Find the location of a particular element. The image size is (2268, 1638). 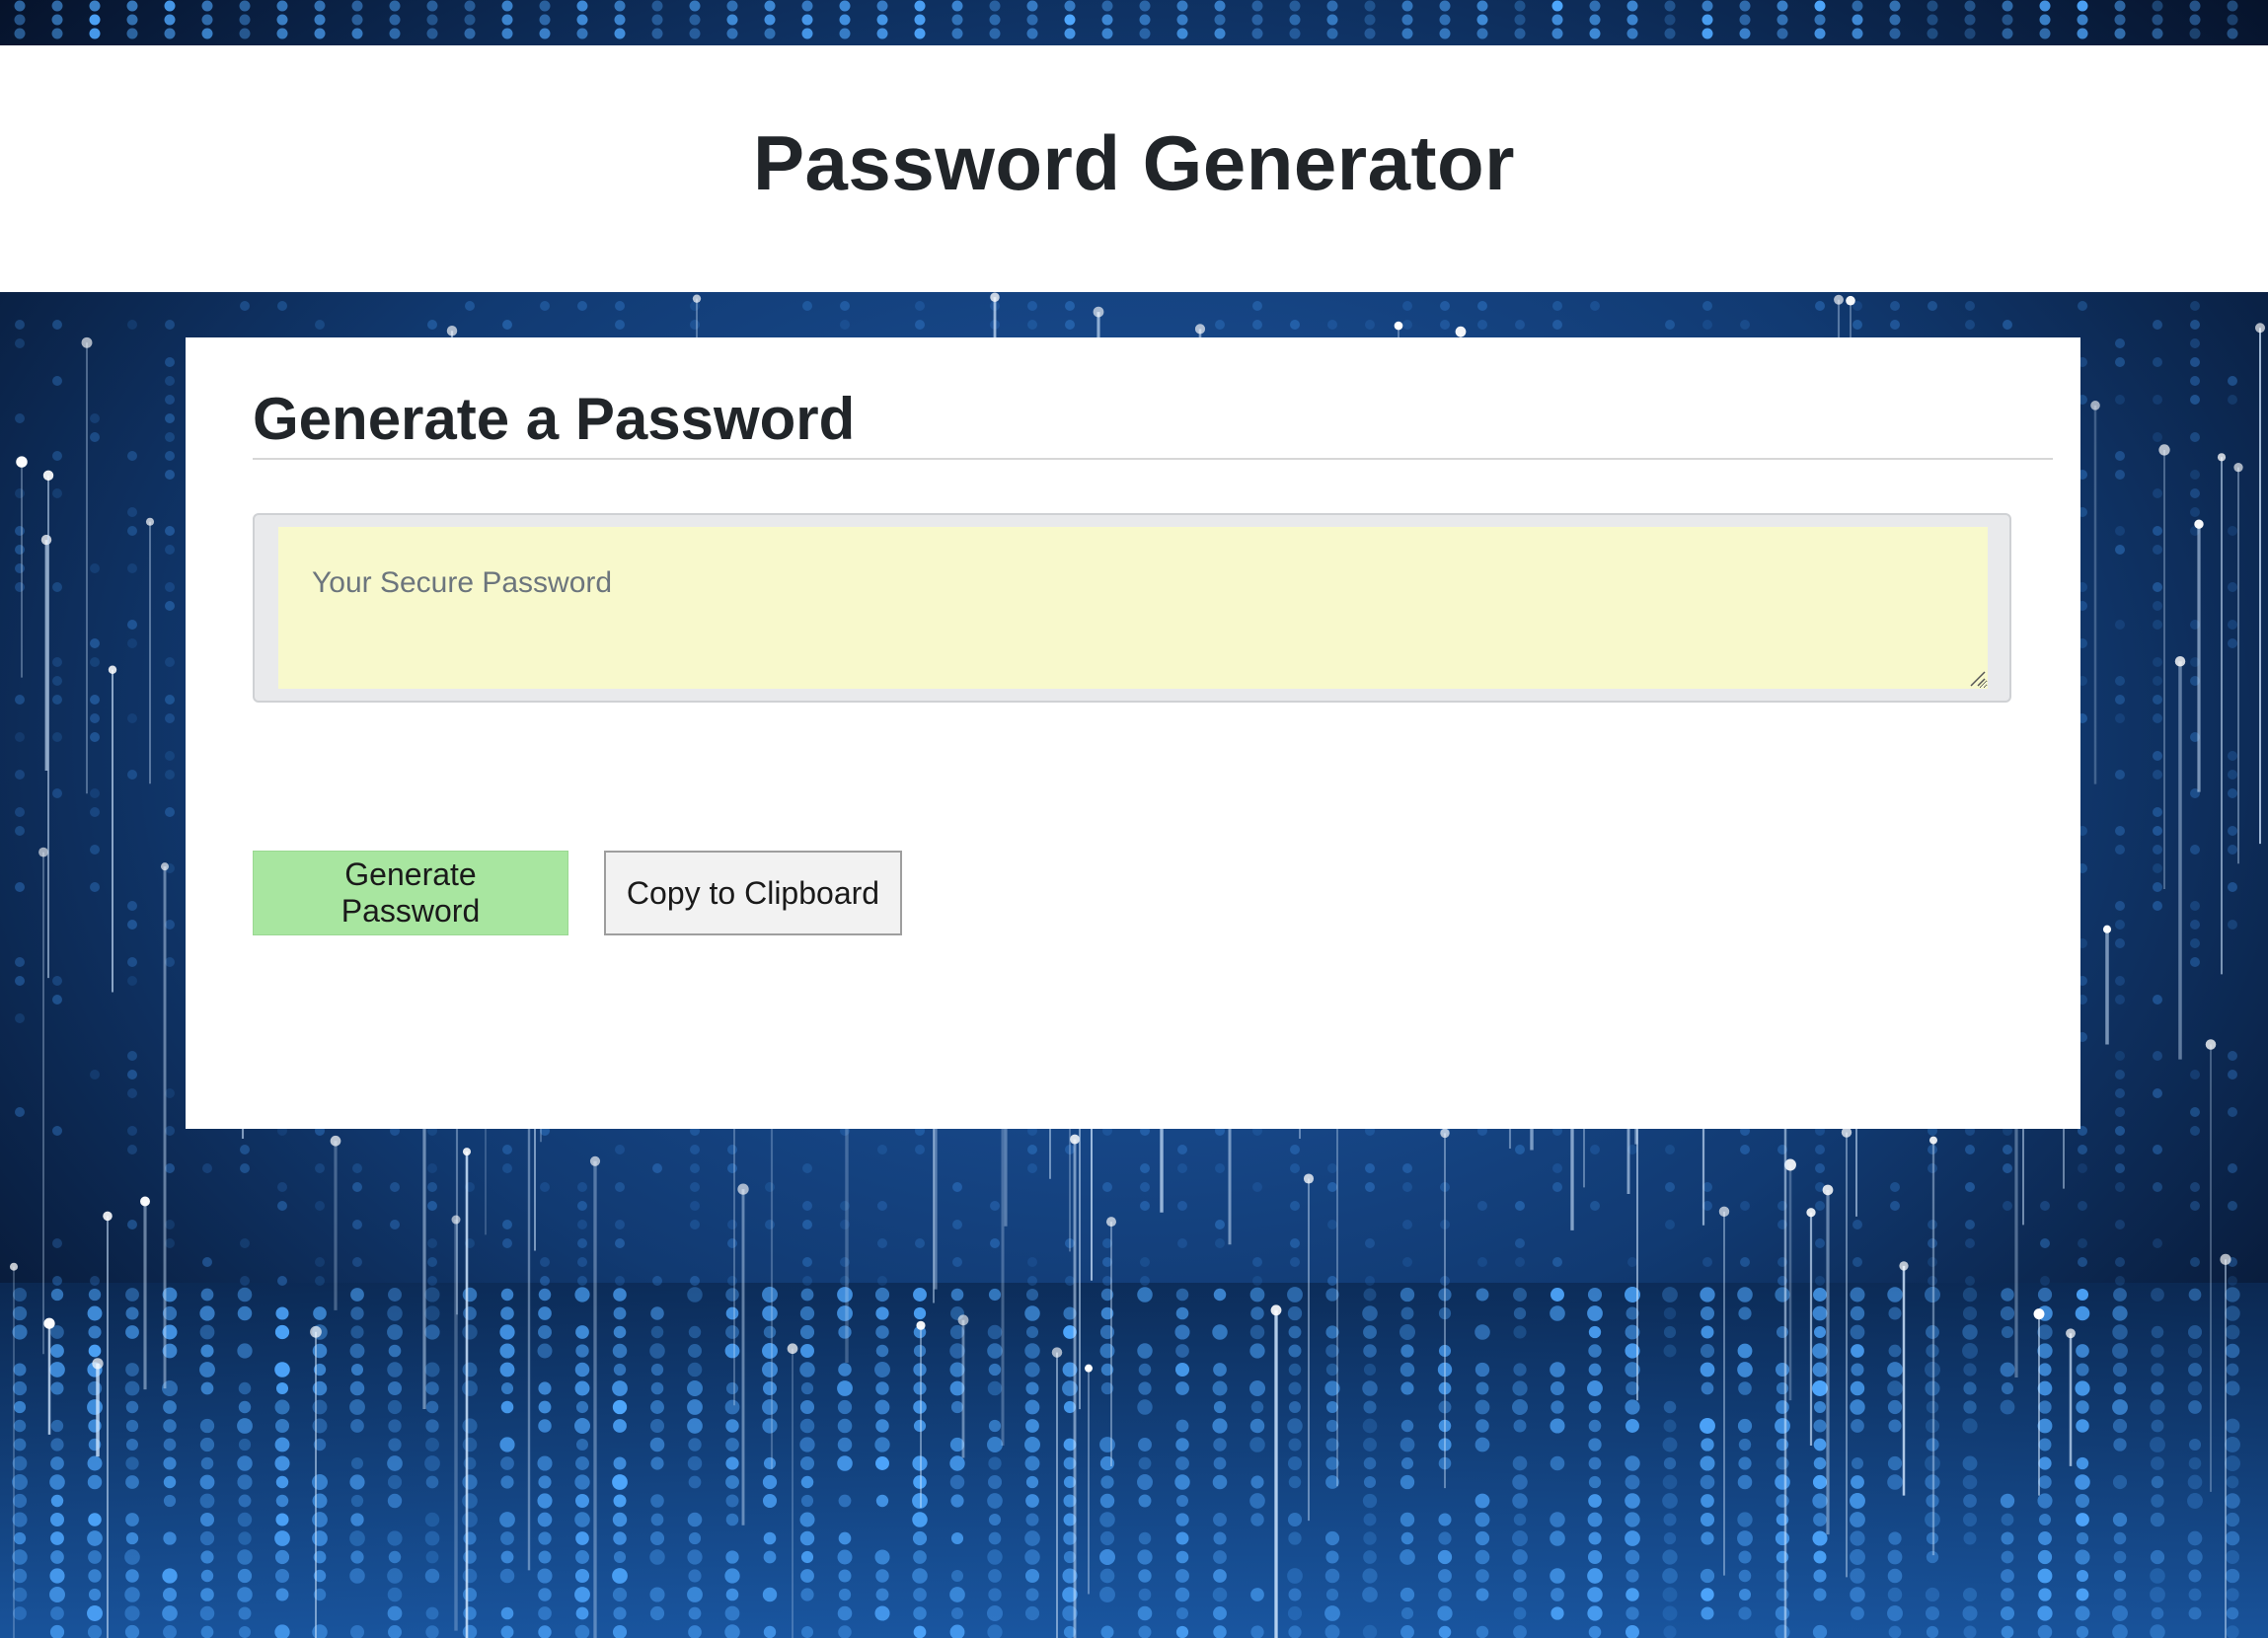

password-textarea is located at coordinates (1133, 608).